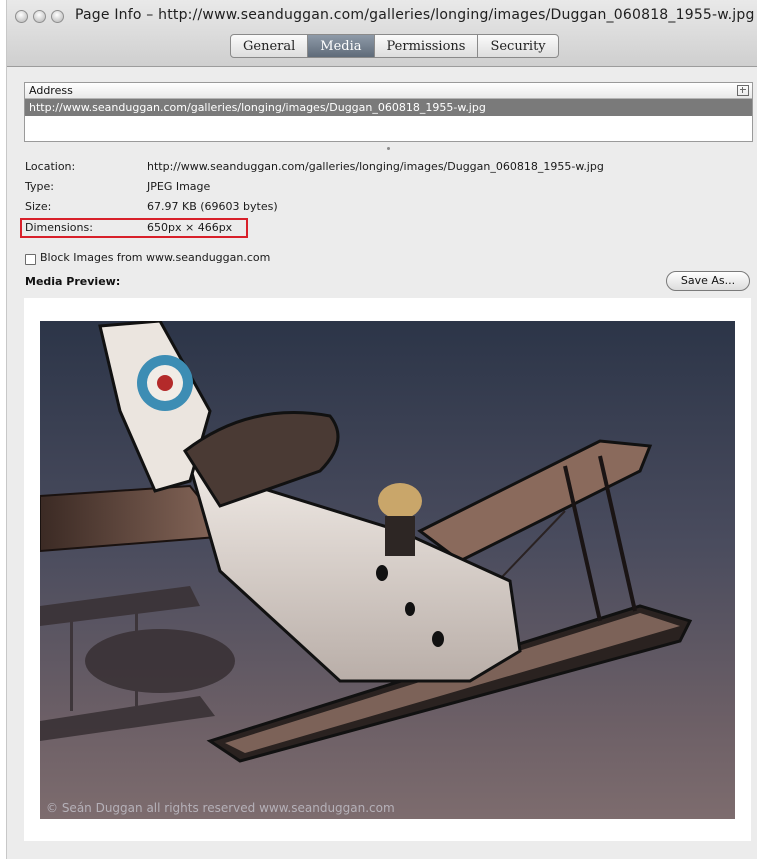 This screenshot has height=859, width=757. Describe the element at coordinates (39, 186) in the screenshot. I see `type-label: Type:` at that location.